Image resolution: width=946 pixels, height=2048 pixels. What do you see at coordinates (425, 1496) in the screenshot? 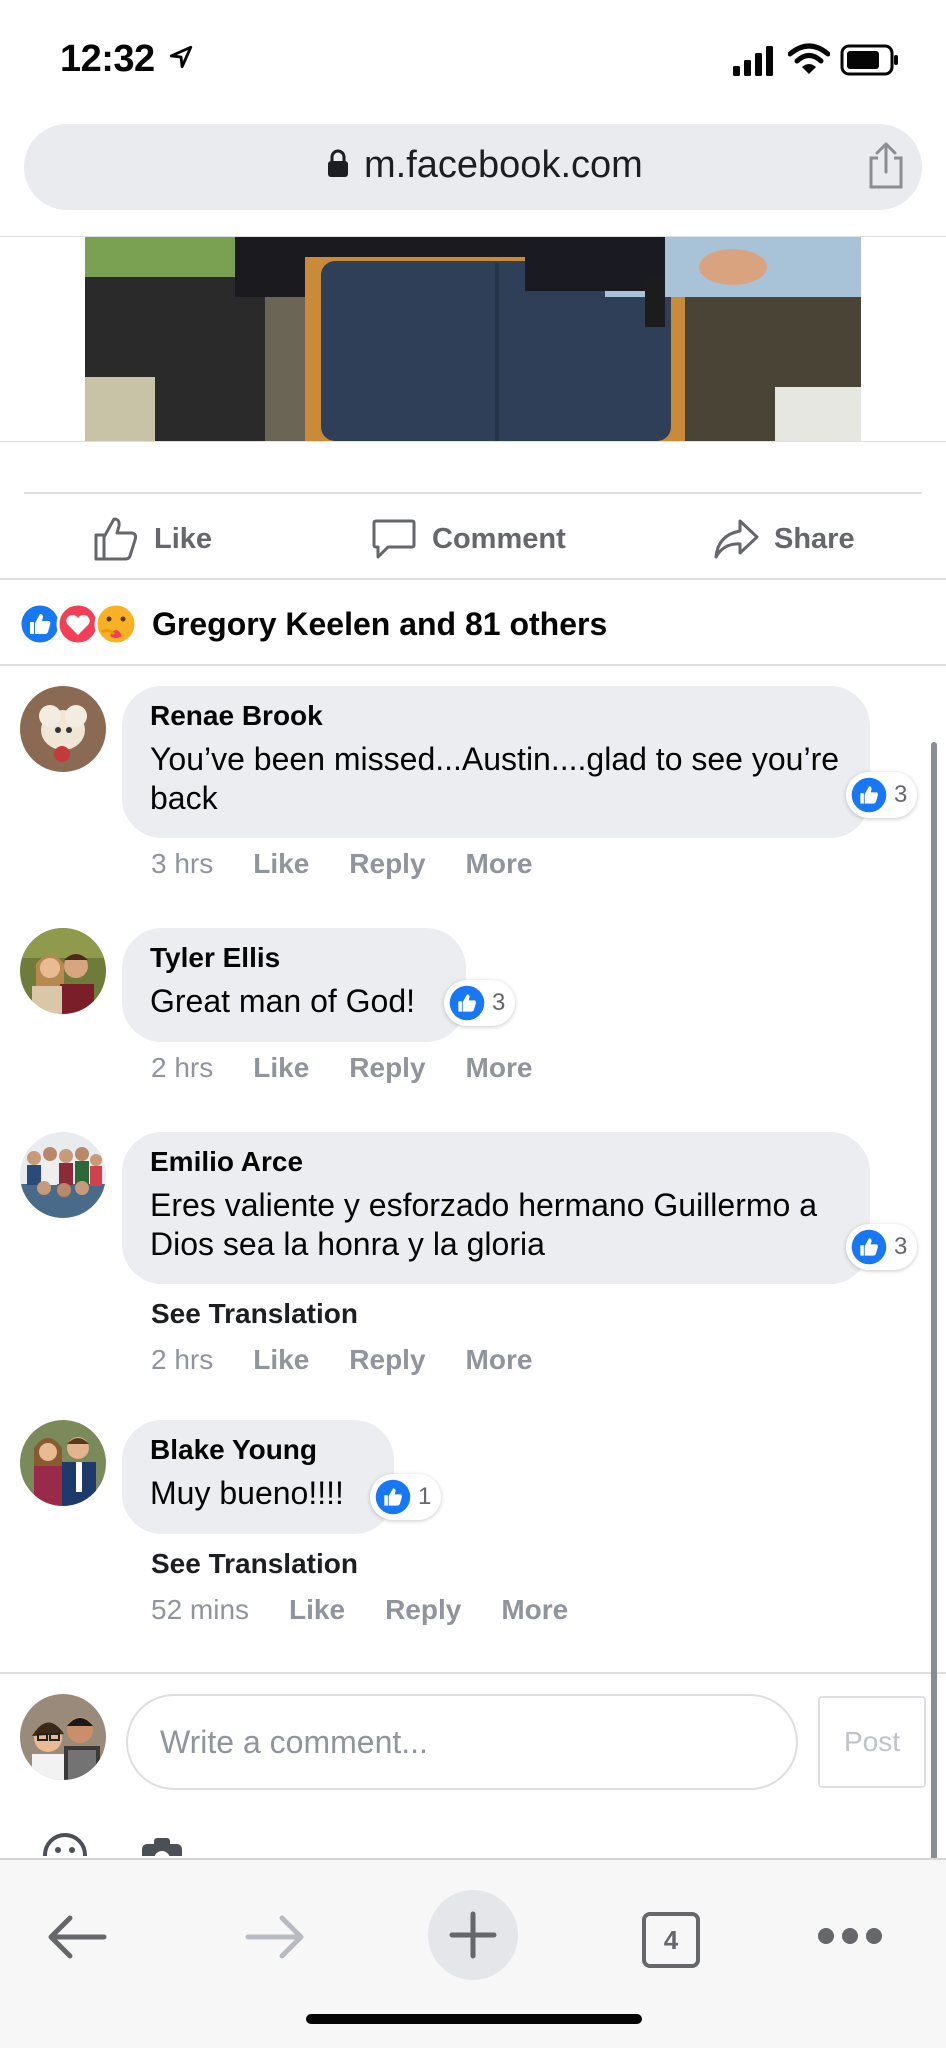
I see `reaction-count: 1` at bounding box center [425, 1496].